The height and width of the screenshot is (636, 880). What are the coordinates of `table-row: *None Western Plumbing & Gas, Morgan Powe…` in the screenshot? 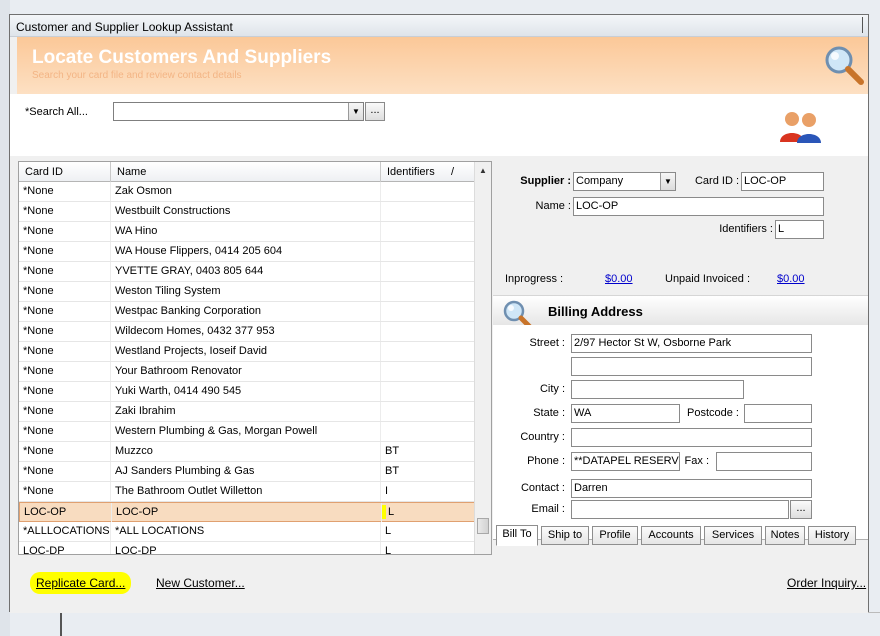 It's located at (247, 432).